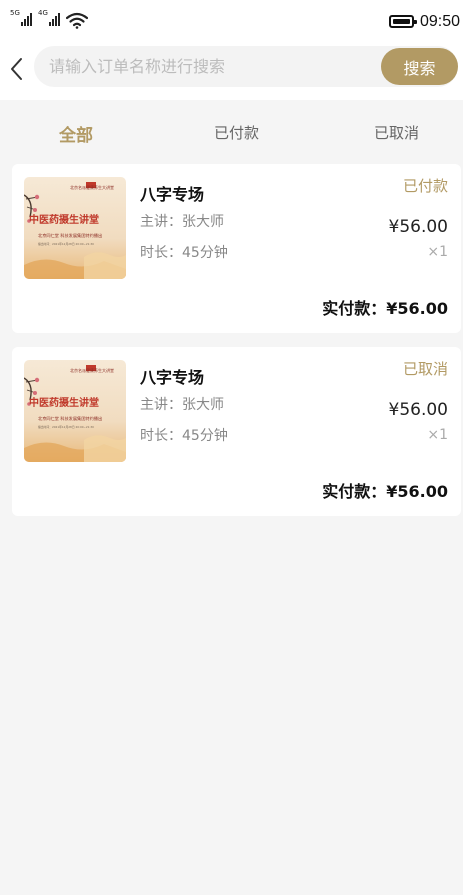 Image resolution: width=463 pixels, height=895 pixels. What do you see at coordinates (419, 66) in the screenshot?
I see `search-button: 搜索` at bounding box center [419, 66].